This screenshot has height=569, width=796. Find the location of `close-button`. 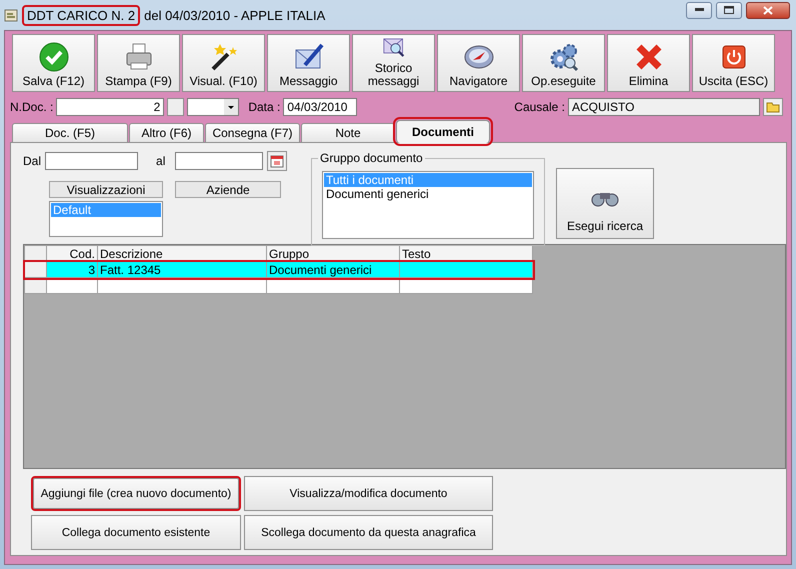

close-button is located at coordinates (768, 10).